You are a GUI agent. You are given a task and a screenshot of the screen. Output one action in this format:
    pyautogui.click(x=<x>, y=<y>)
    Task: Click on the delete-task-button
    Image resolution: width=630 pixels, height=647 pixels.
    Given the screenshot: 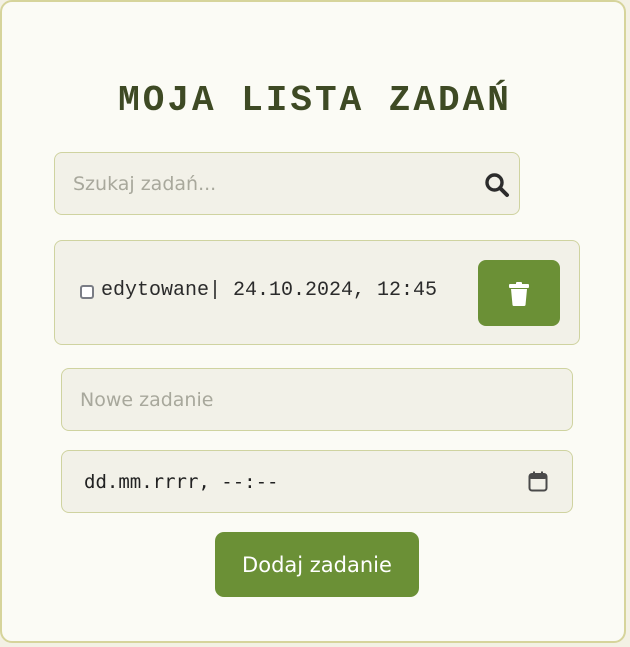 What is the action you would take?
    pyautogui.click(x=519, y=293)
    